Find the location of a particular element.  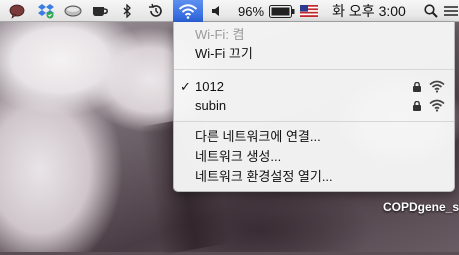

list-icon is located at coordinates (451, 11).